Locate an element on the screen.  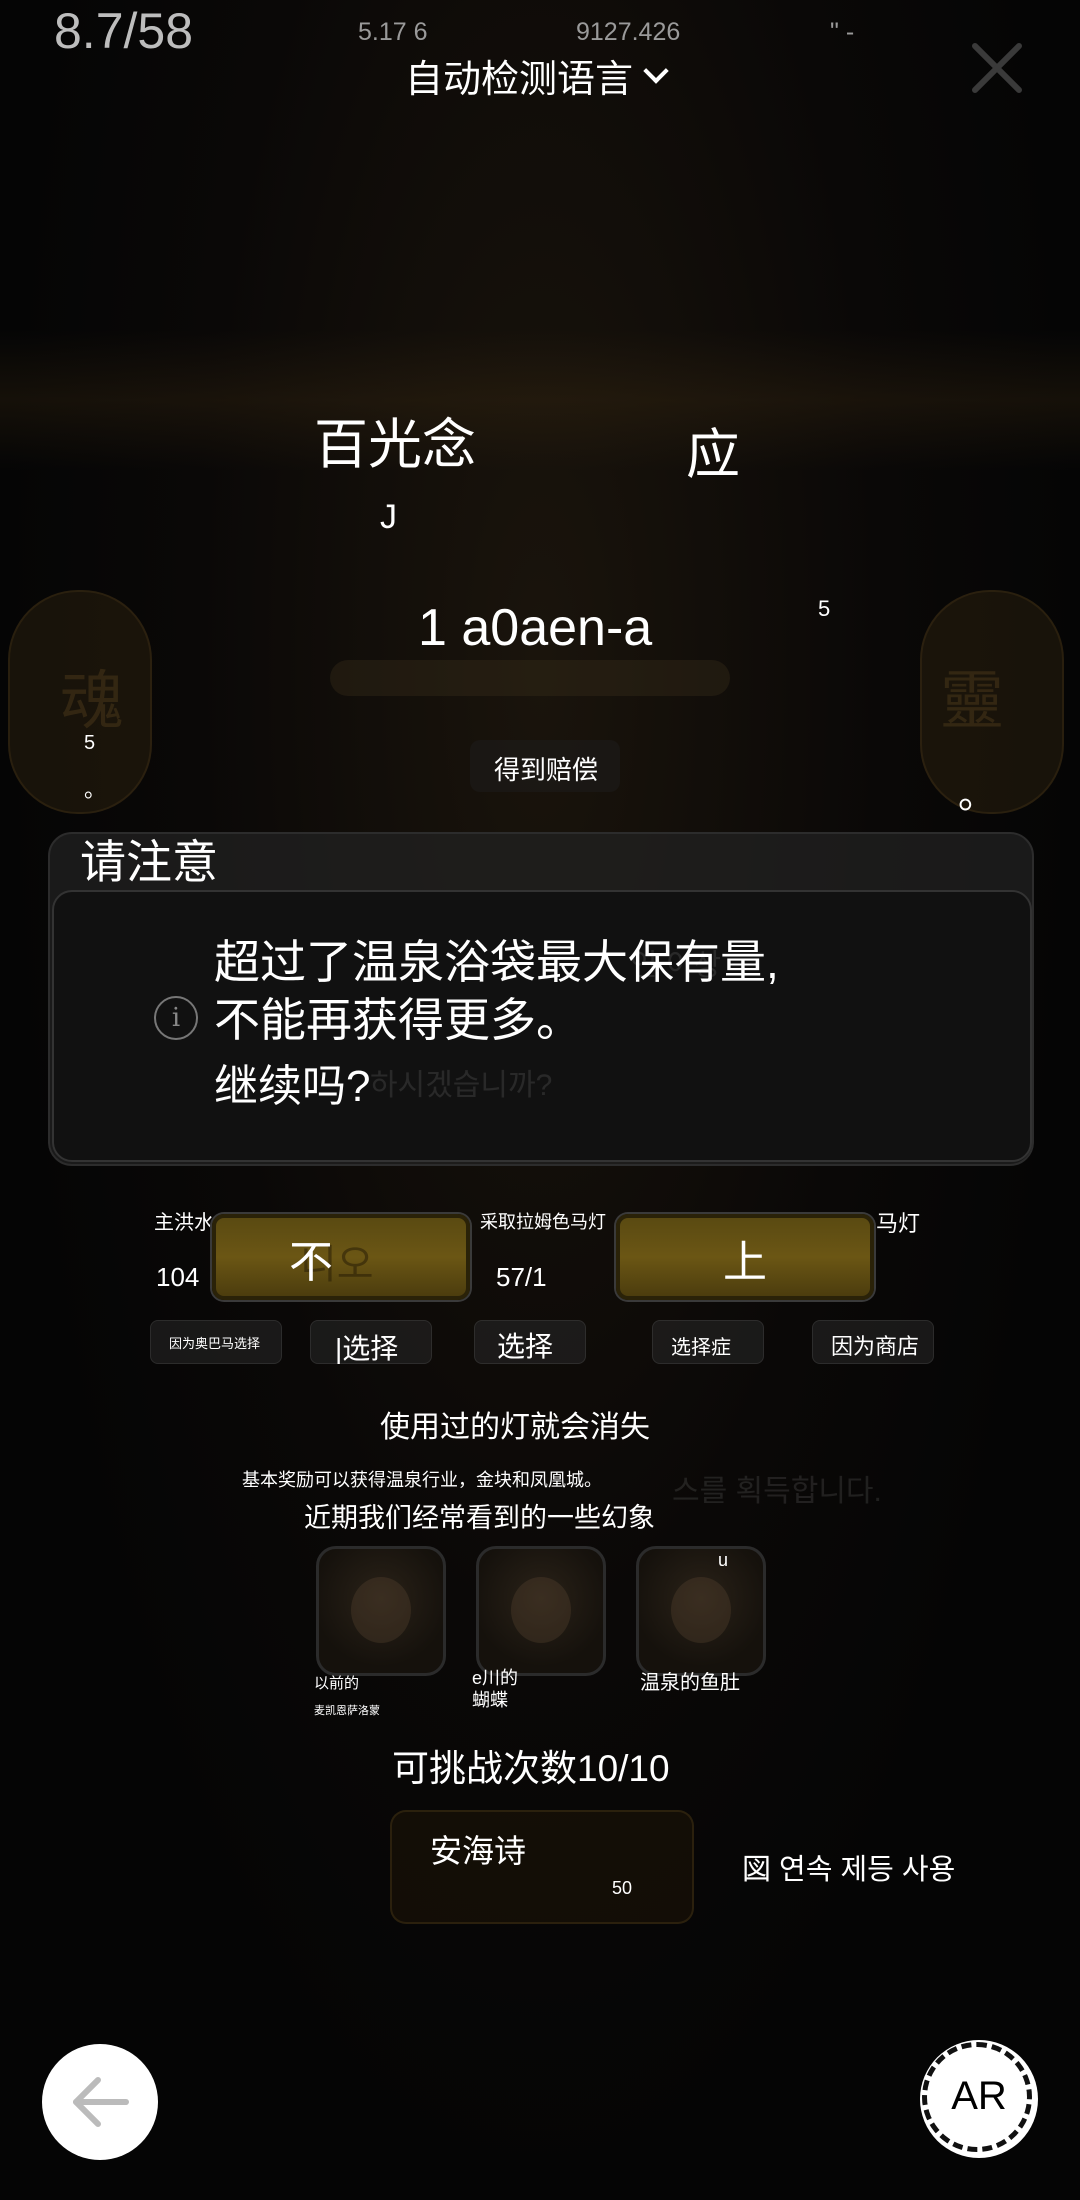
start-button-cost: 50 is located at coordinates (622, 1888).